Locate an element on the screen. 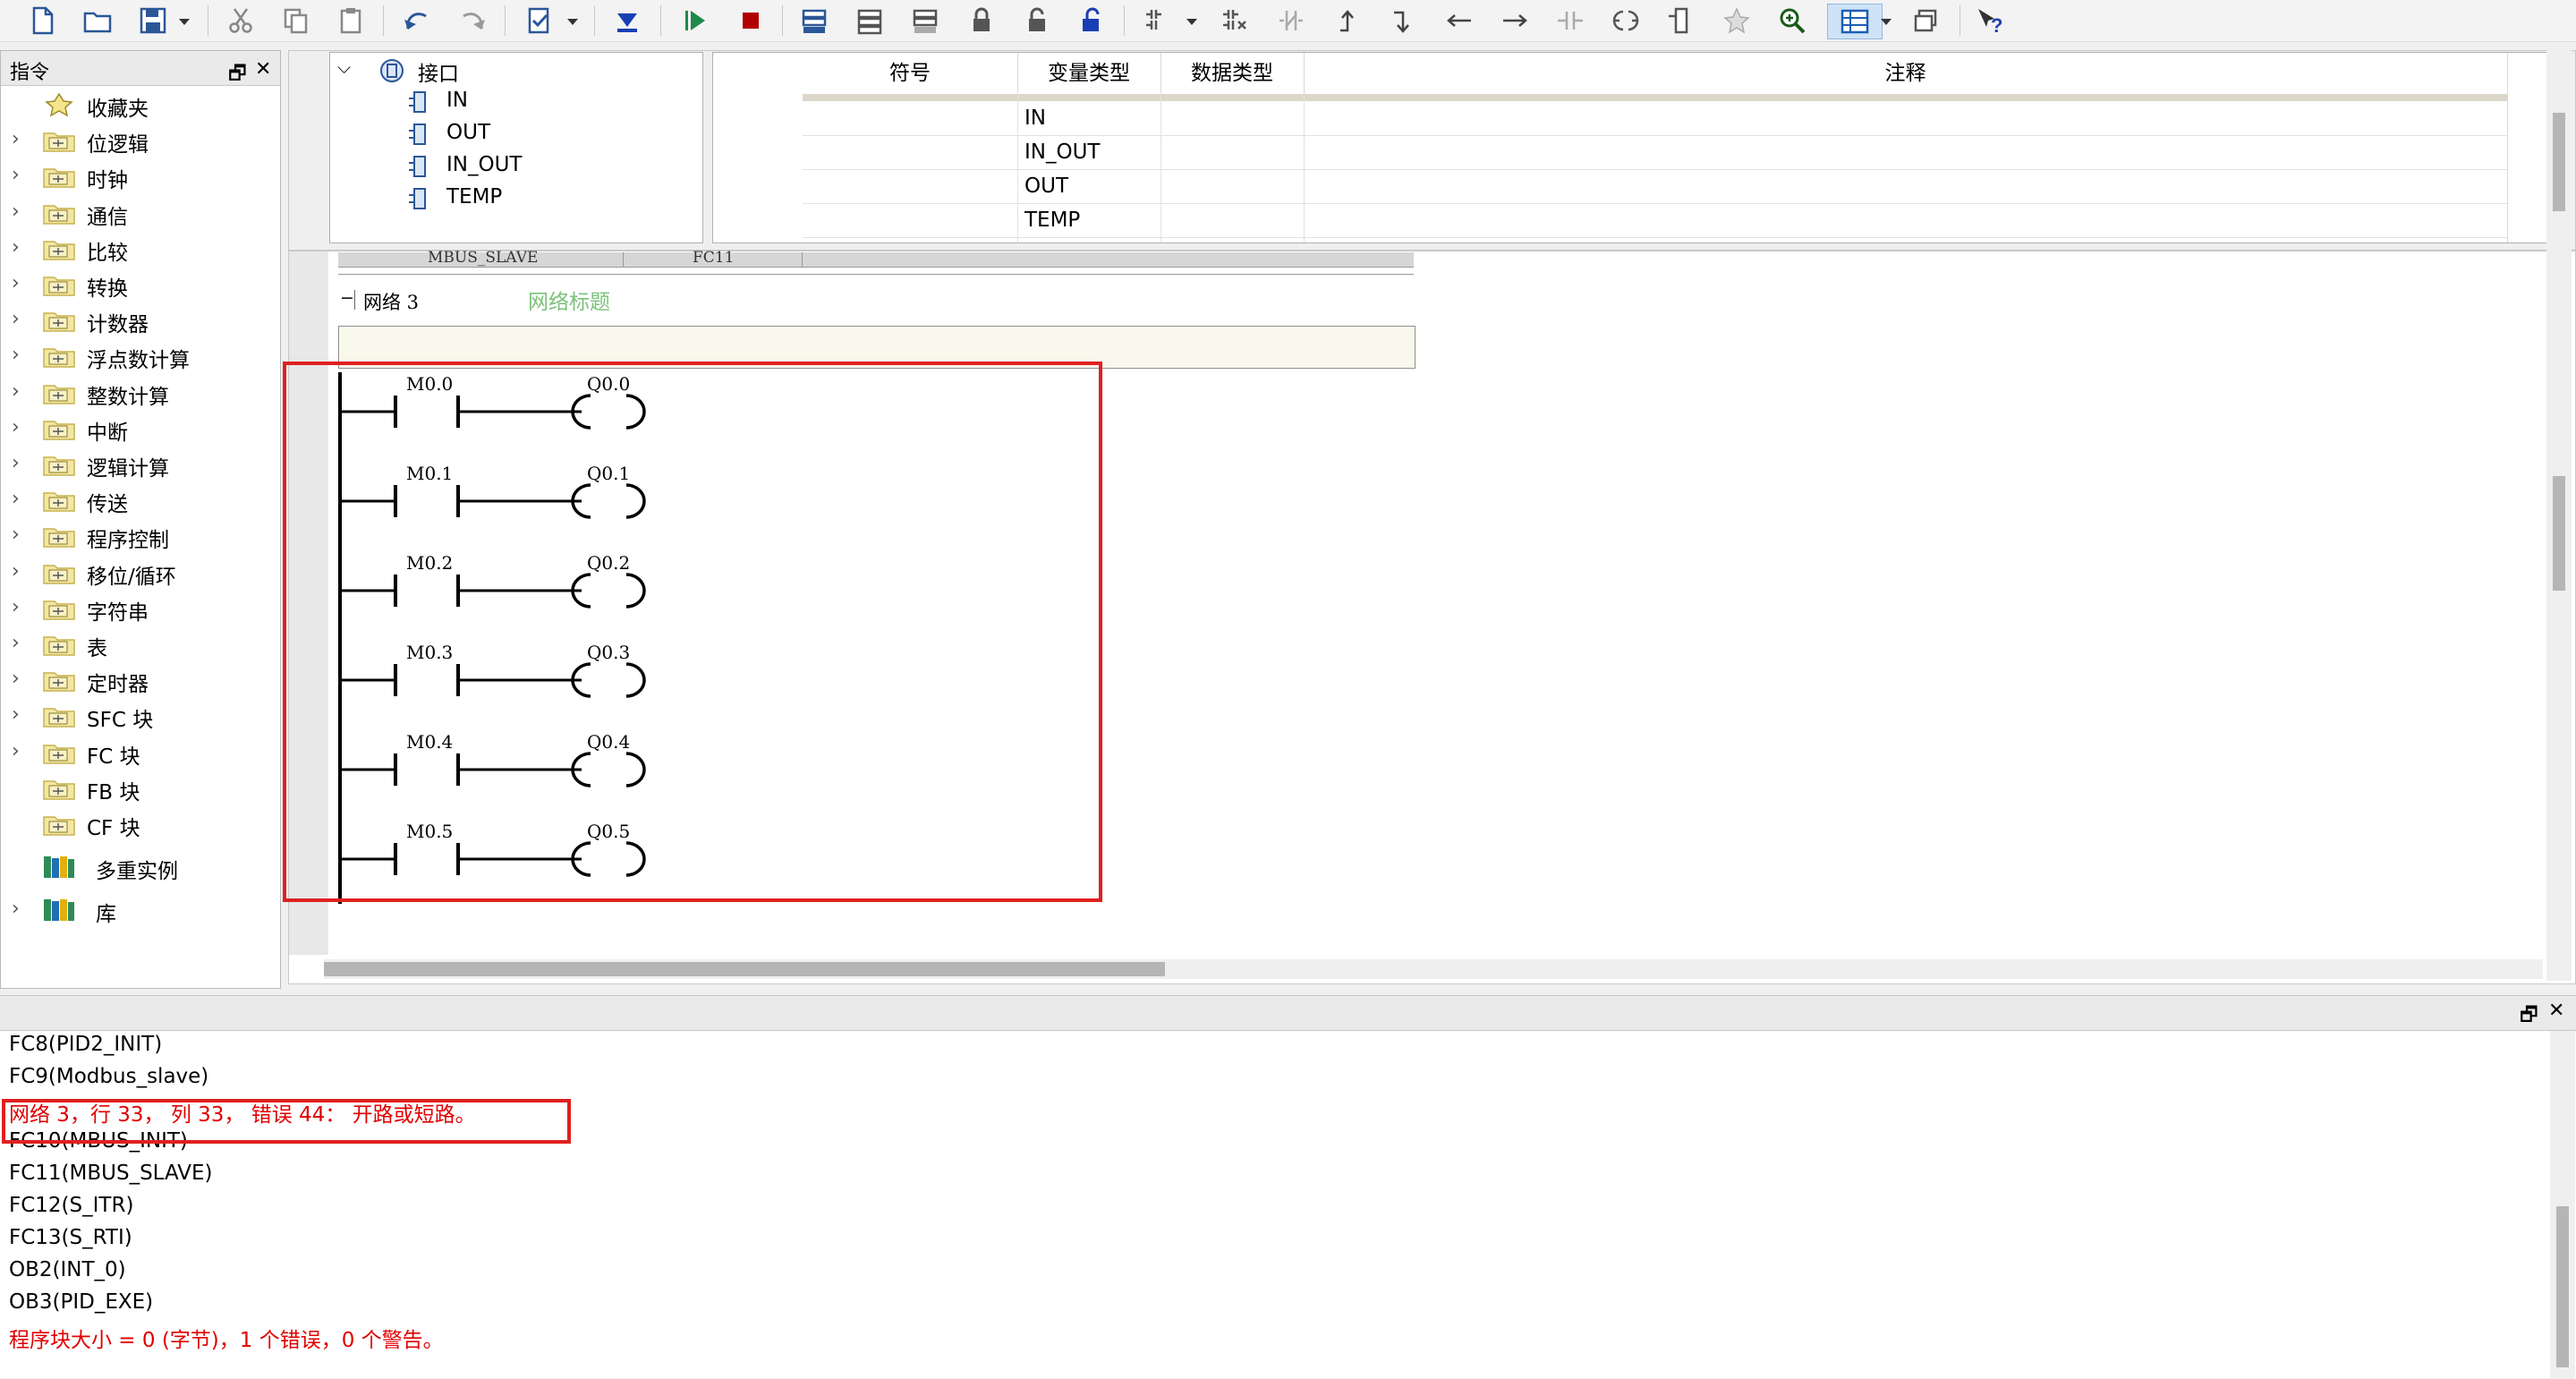  cut-icon is located at coordinates (241, 21).